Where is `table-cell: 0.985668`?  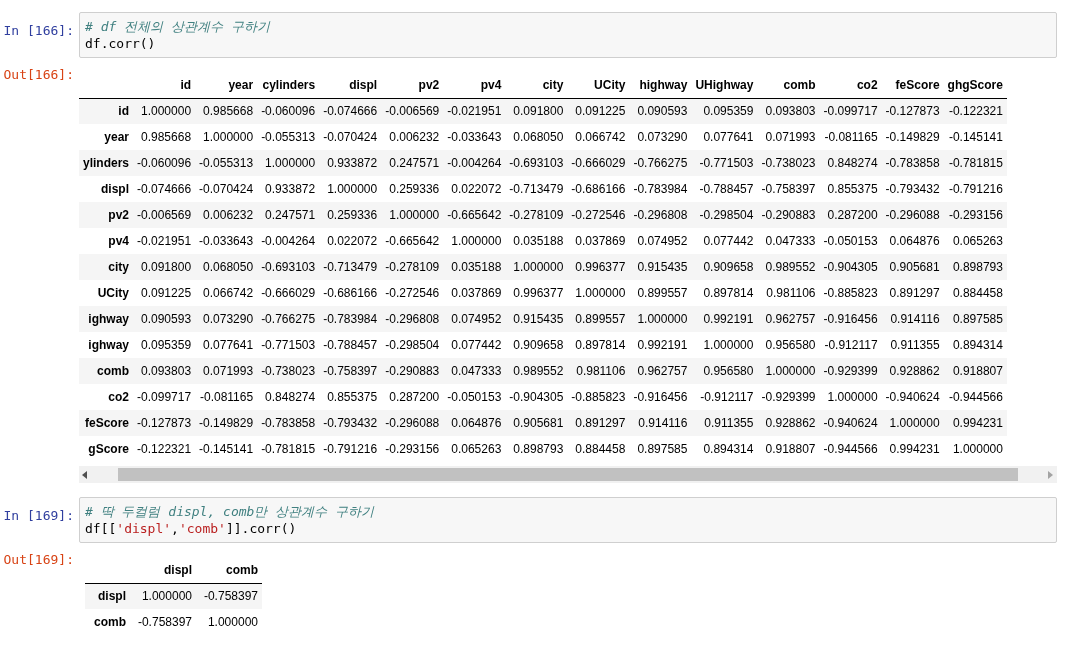
table-cell: 0.985668 is located at coordinates (228, 111).